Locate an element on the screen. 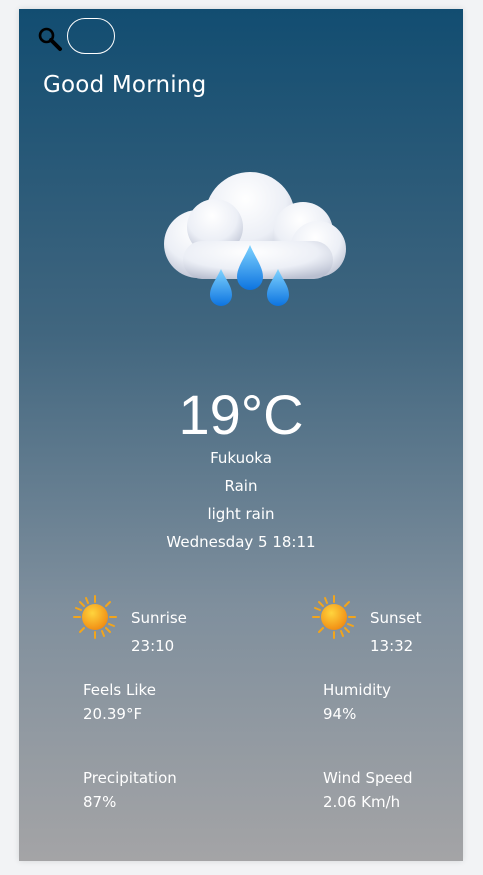  sunset-time: 13:32 is located at coordinates (392, 646).